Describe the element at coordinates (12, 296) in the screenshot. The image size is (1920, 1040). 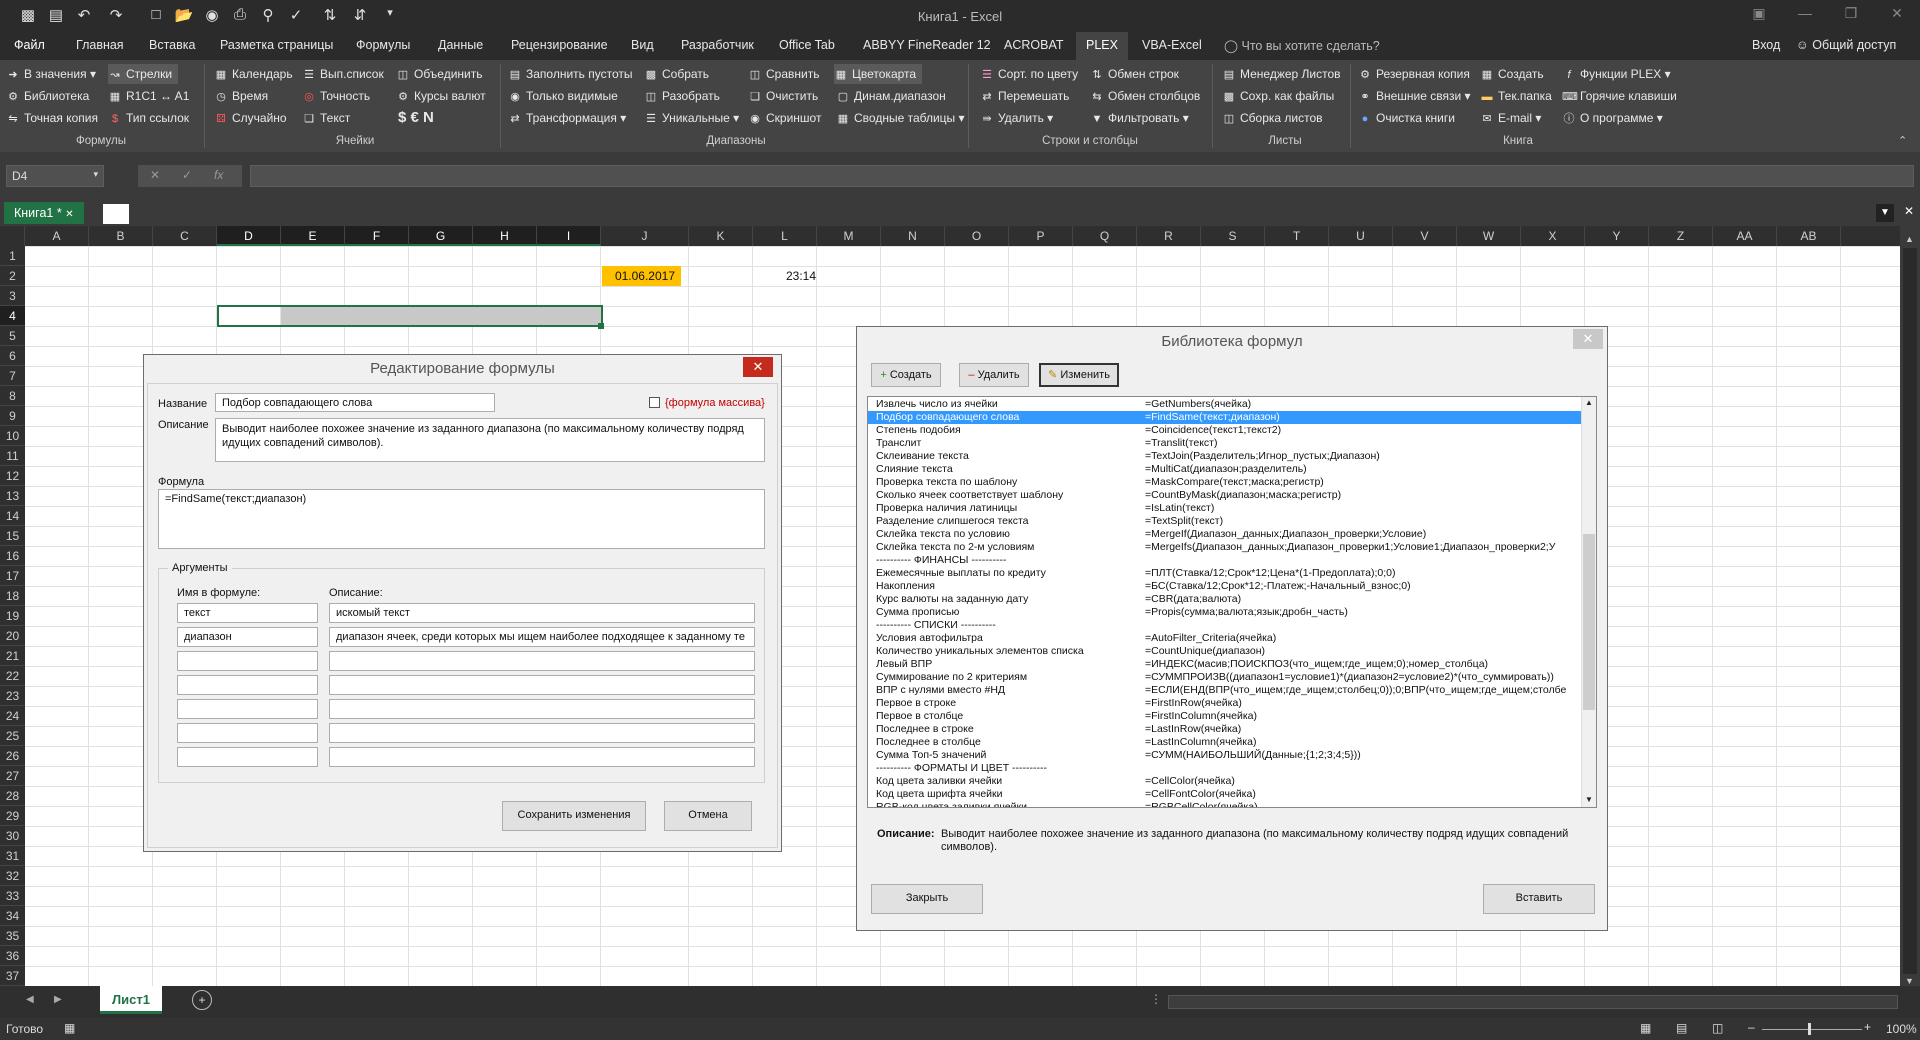
I see `row-header: 3` at that location.